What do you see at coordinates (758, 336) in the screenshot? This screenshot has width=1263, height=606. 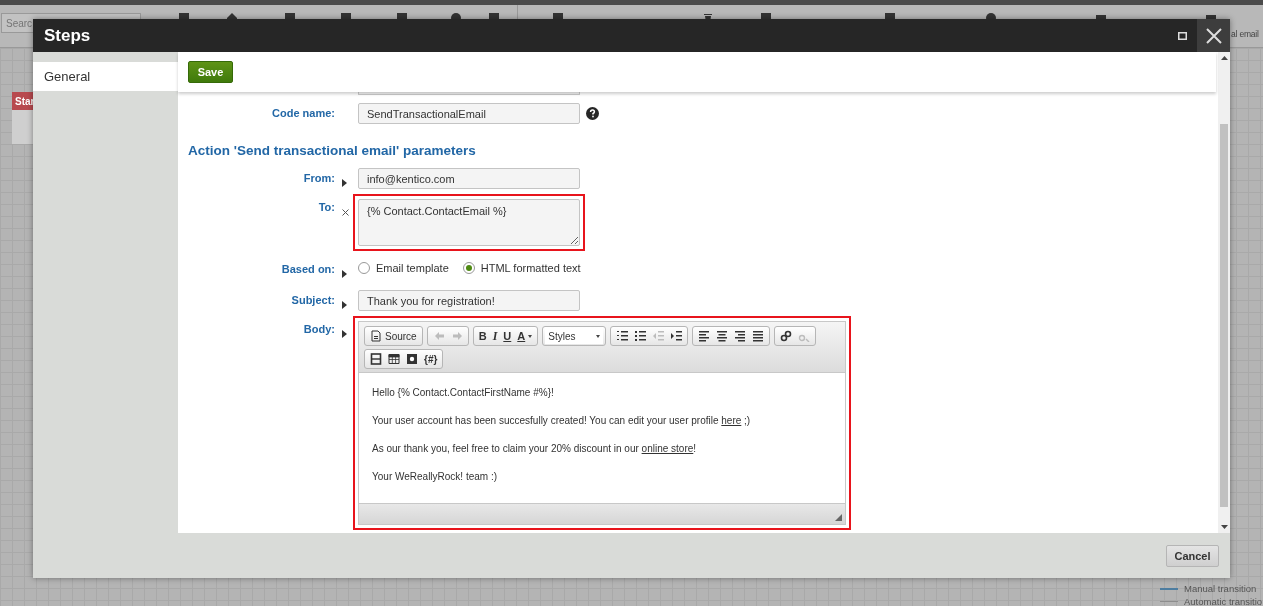 I see `justify-icon` at bounding box center [758, 336].